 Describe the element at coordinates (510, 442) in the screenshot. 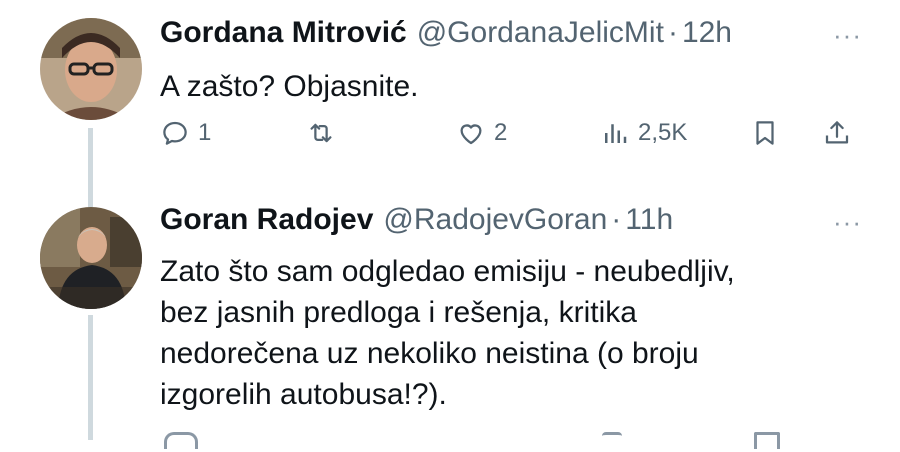

I see `action-bar-cropped` at that location.